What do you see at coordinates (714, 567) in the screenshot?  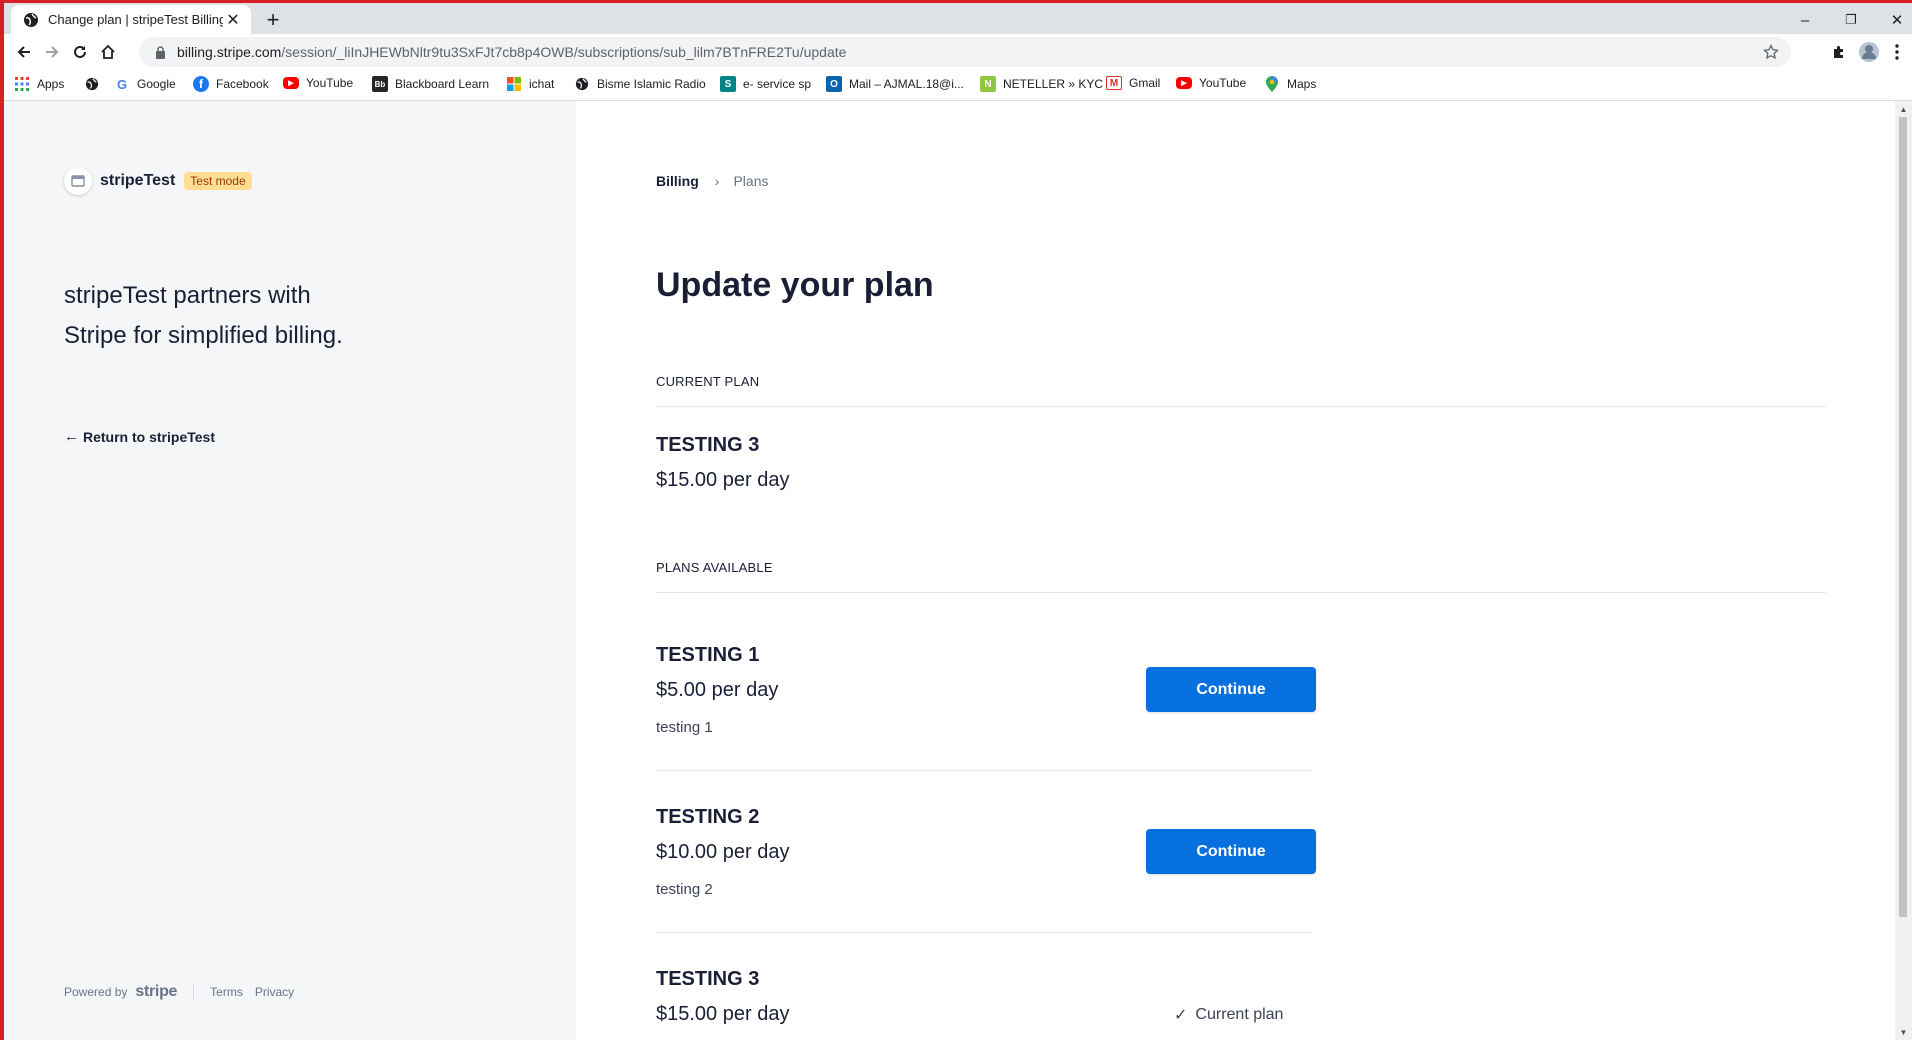 I see `plans-available-heading: PLANS AVAILABLE` at bounding box center [714, 567].